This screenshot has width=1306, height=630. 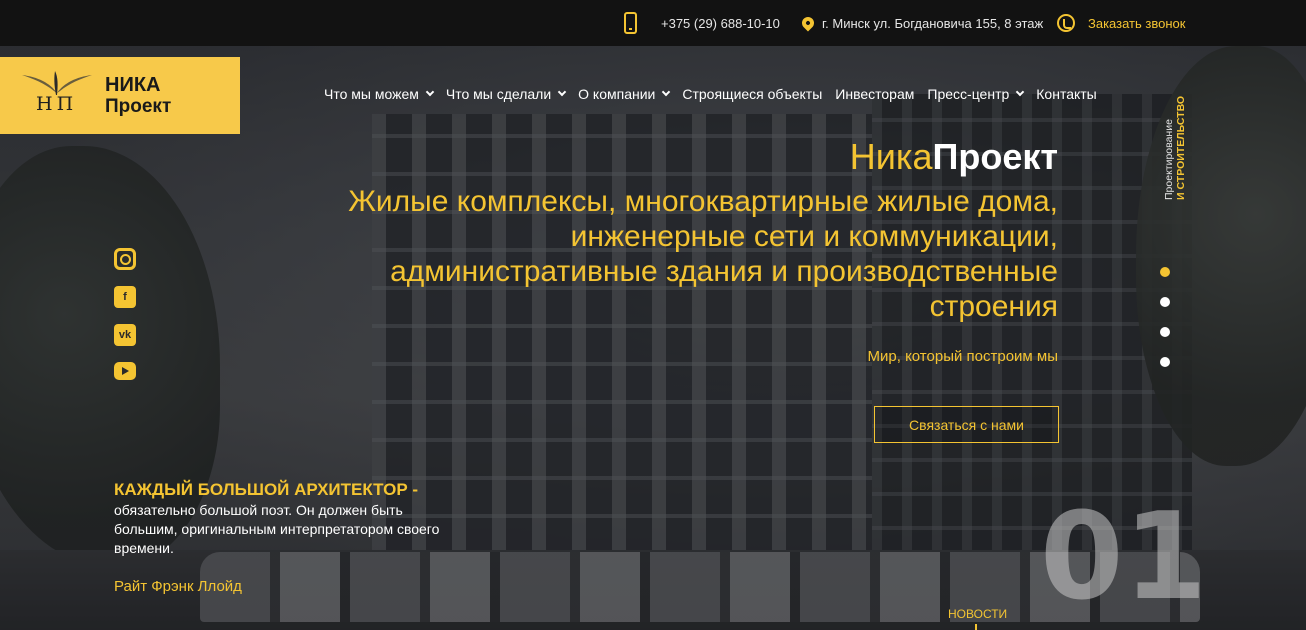 What do you see at coordinates (933, 23) in the screenshot?
I see `address-text: г. Минск ул. Богдановича 155, 8 этаж` at bounding box center [933, 23].